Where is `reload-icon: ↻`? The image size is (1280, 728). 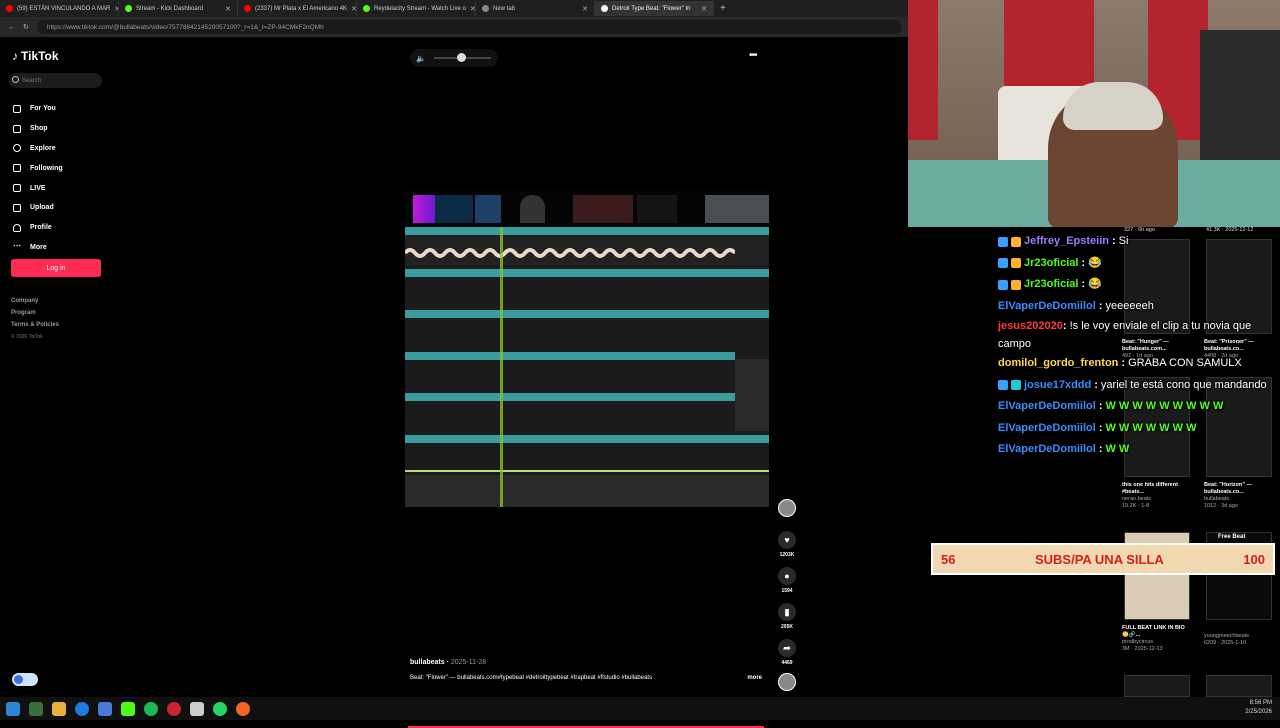 reload-icon: ↻ is located at coordinates (26, 27).